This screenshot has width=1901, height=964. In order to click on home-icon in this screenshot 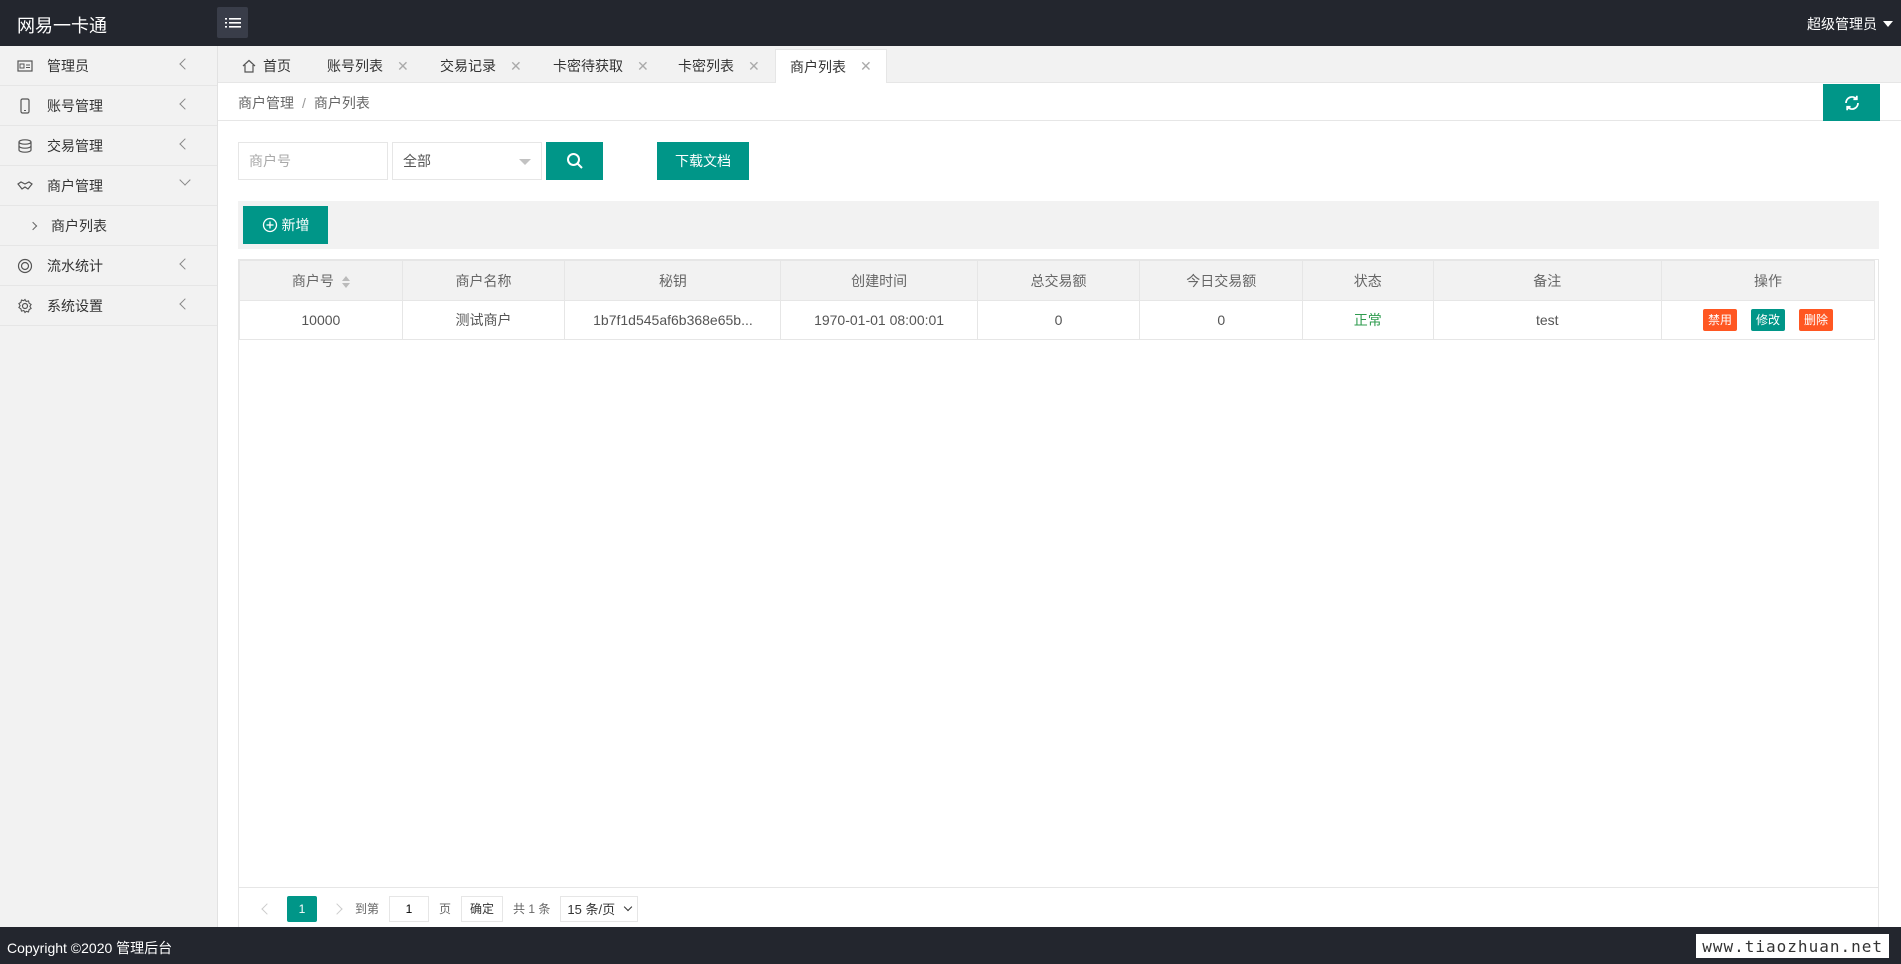, I will do `click(249, 66)`.